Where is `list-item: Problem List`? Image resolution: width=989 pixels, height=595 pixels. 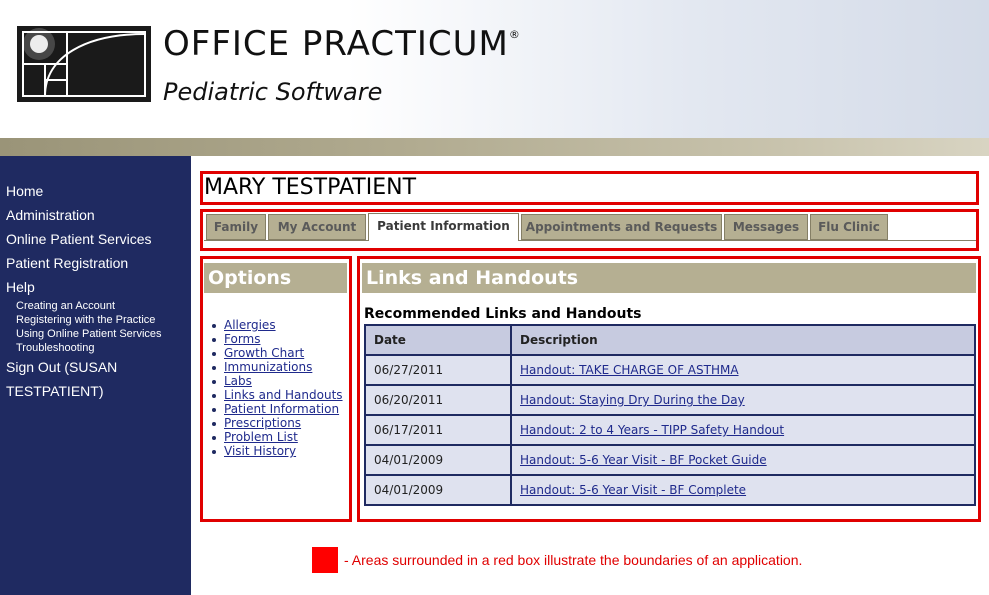
list-item: Problem List is located at coordinates (277, 437).